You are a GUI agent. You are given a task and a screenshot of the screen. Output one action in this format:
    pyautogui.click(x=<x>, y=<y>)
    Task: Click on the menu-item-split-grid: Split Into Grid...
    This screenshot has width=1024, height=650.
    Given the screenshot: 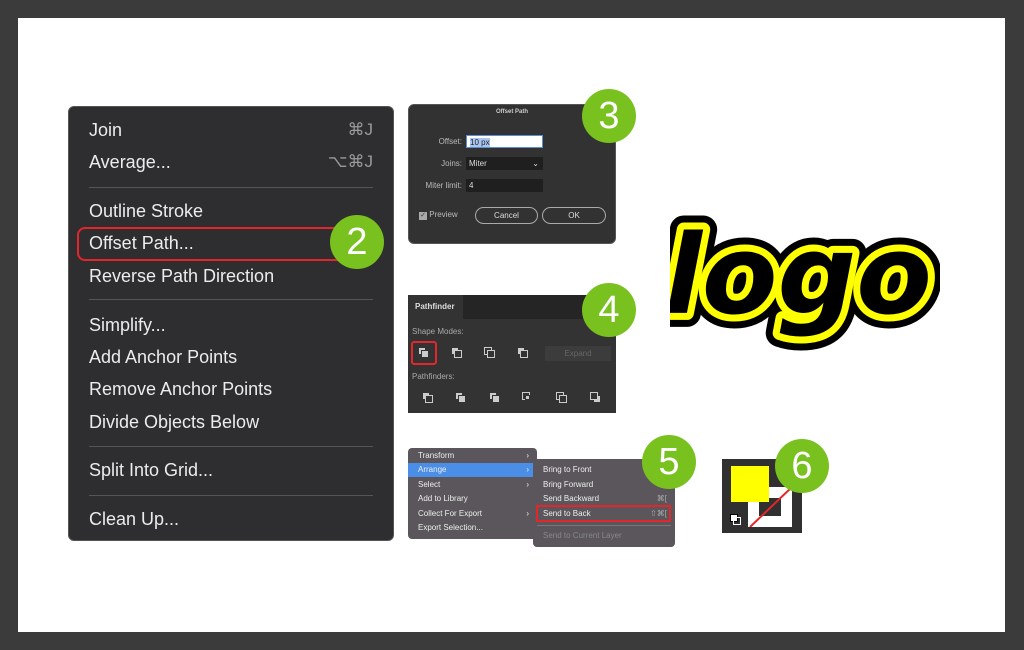 What is the action you would take?
    pyautogui.click(x=231, y=470)
    